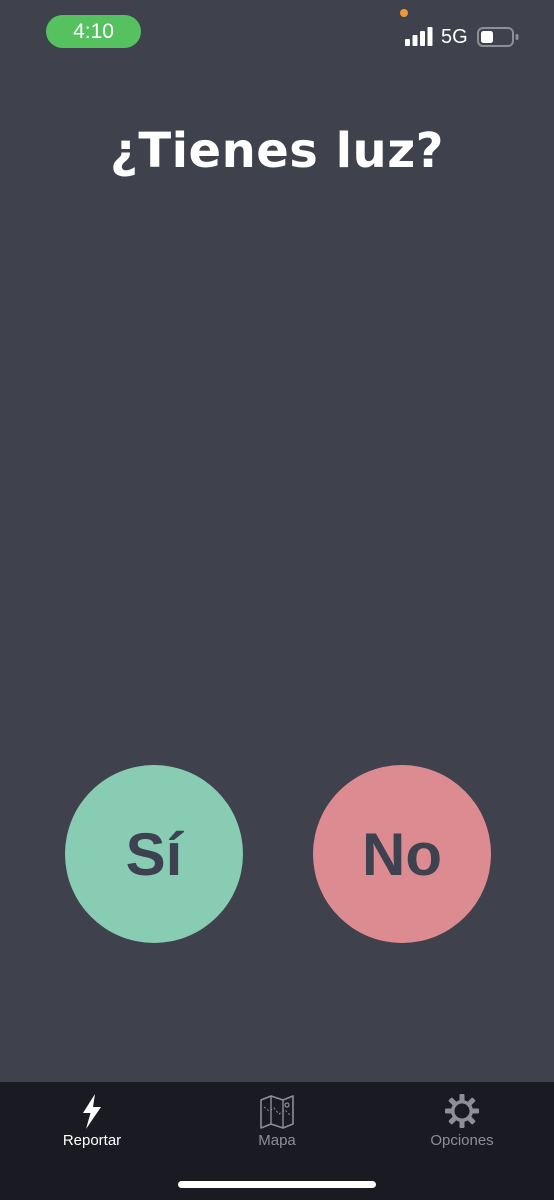 Image resolution: width=554 pixels, height=1200 pixels. I want to click on yes-button-label: Sí, so click(154, 854).